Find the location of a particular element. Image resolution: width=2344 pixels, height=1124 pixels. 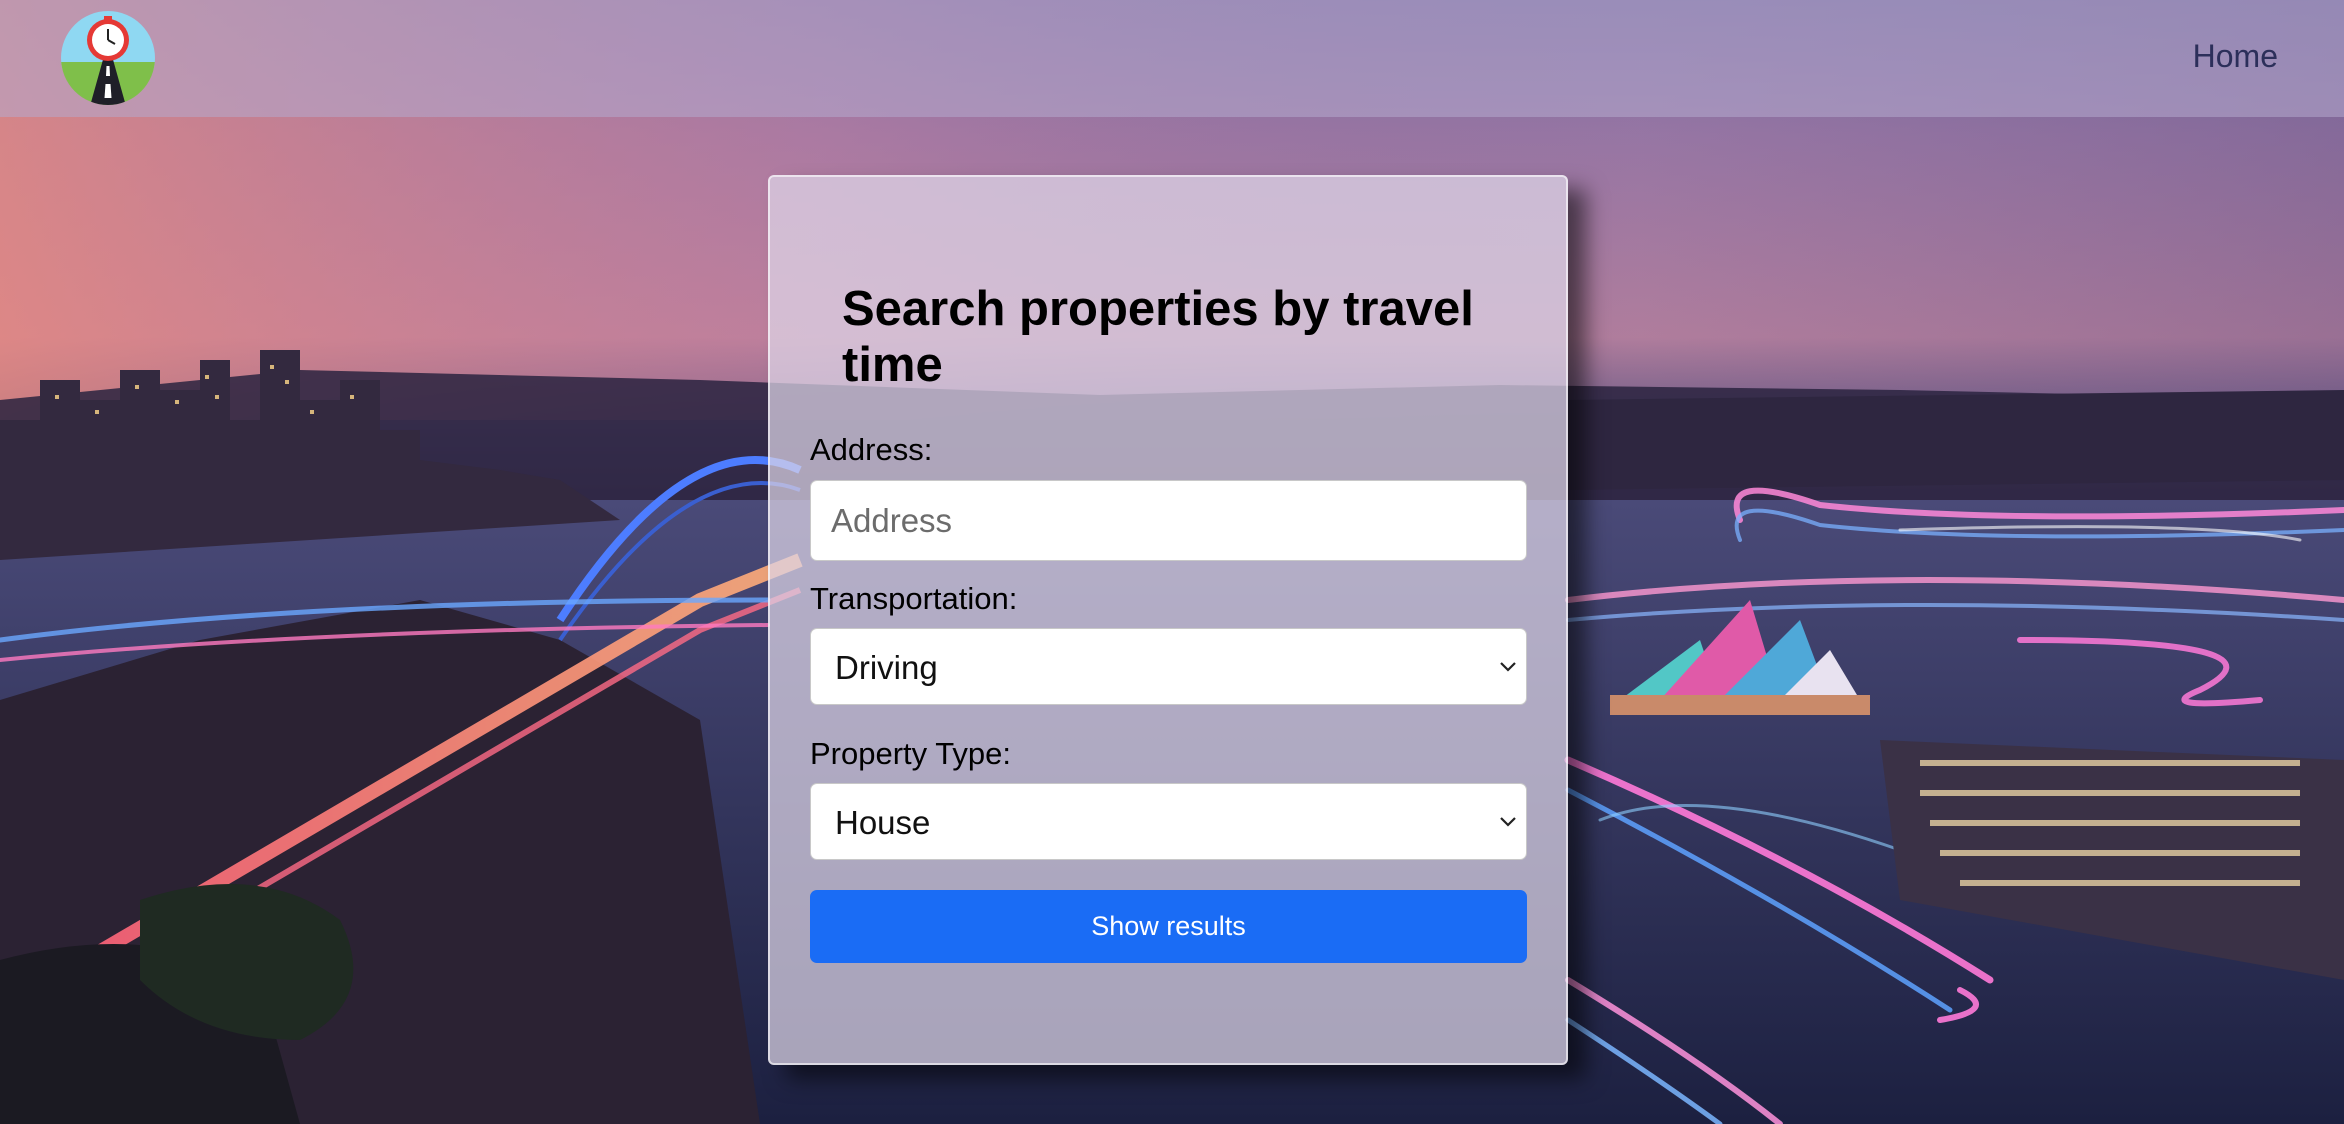

transportation-select: Driving is located at coordinates (1168, 666).